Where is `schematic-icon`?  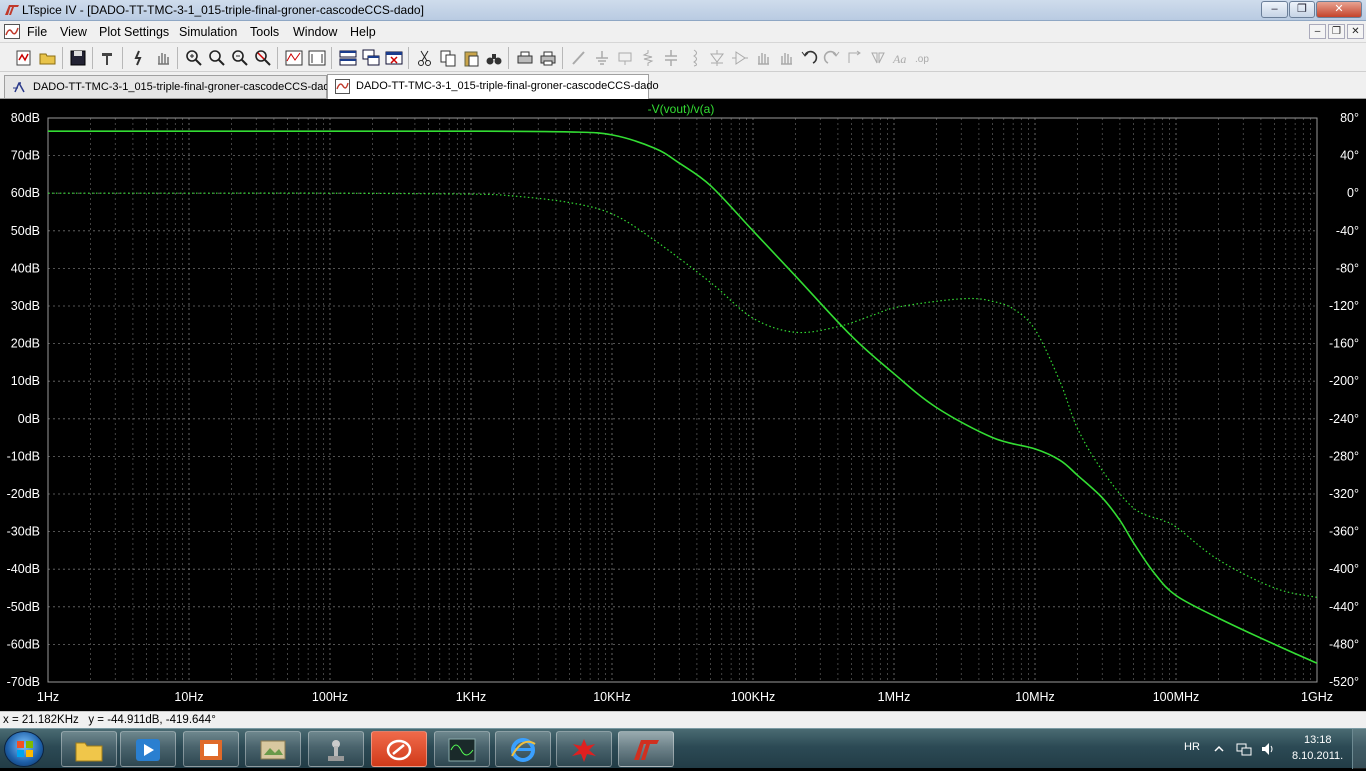 schematic-icon is located at coordinates (19, 87).